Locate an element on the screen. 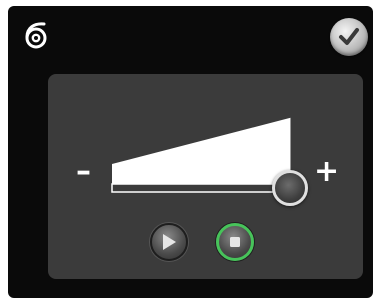 The height and width of the screenshot is (305, 381). play-button is located at coordinates (169, 242).